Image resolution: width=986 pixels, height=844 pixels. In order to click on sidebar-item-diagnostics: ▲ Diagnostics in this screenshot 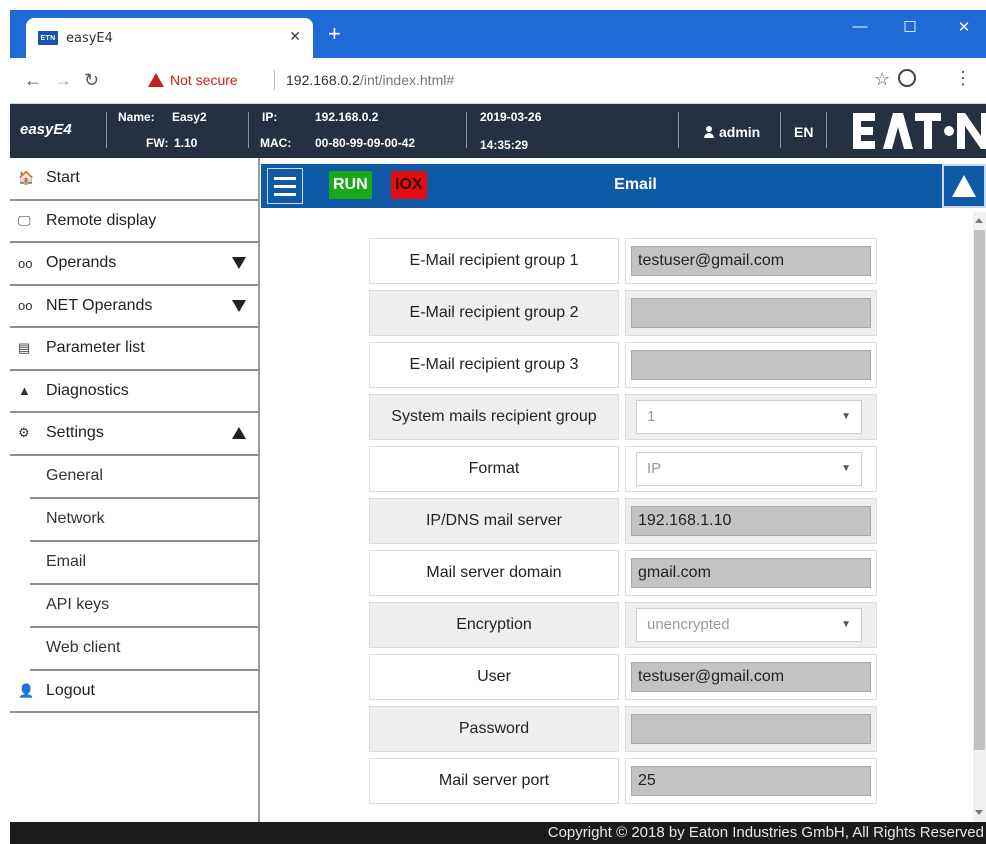, I will do `click(134, 392)`.